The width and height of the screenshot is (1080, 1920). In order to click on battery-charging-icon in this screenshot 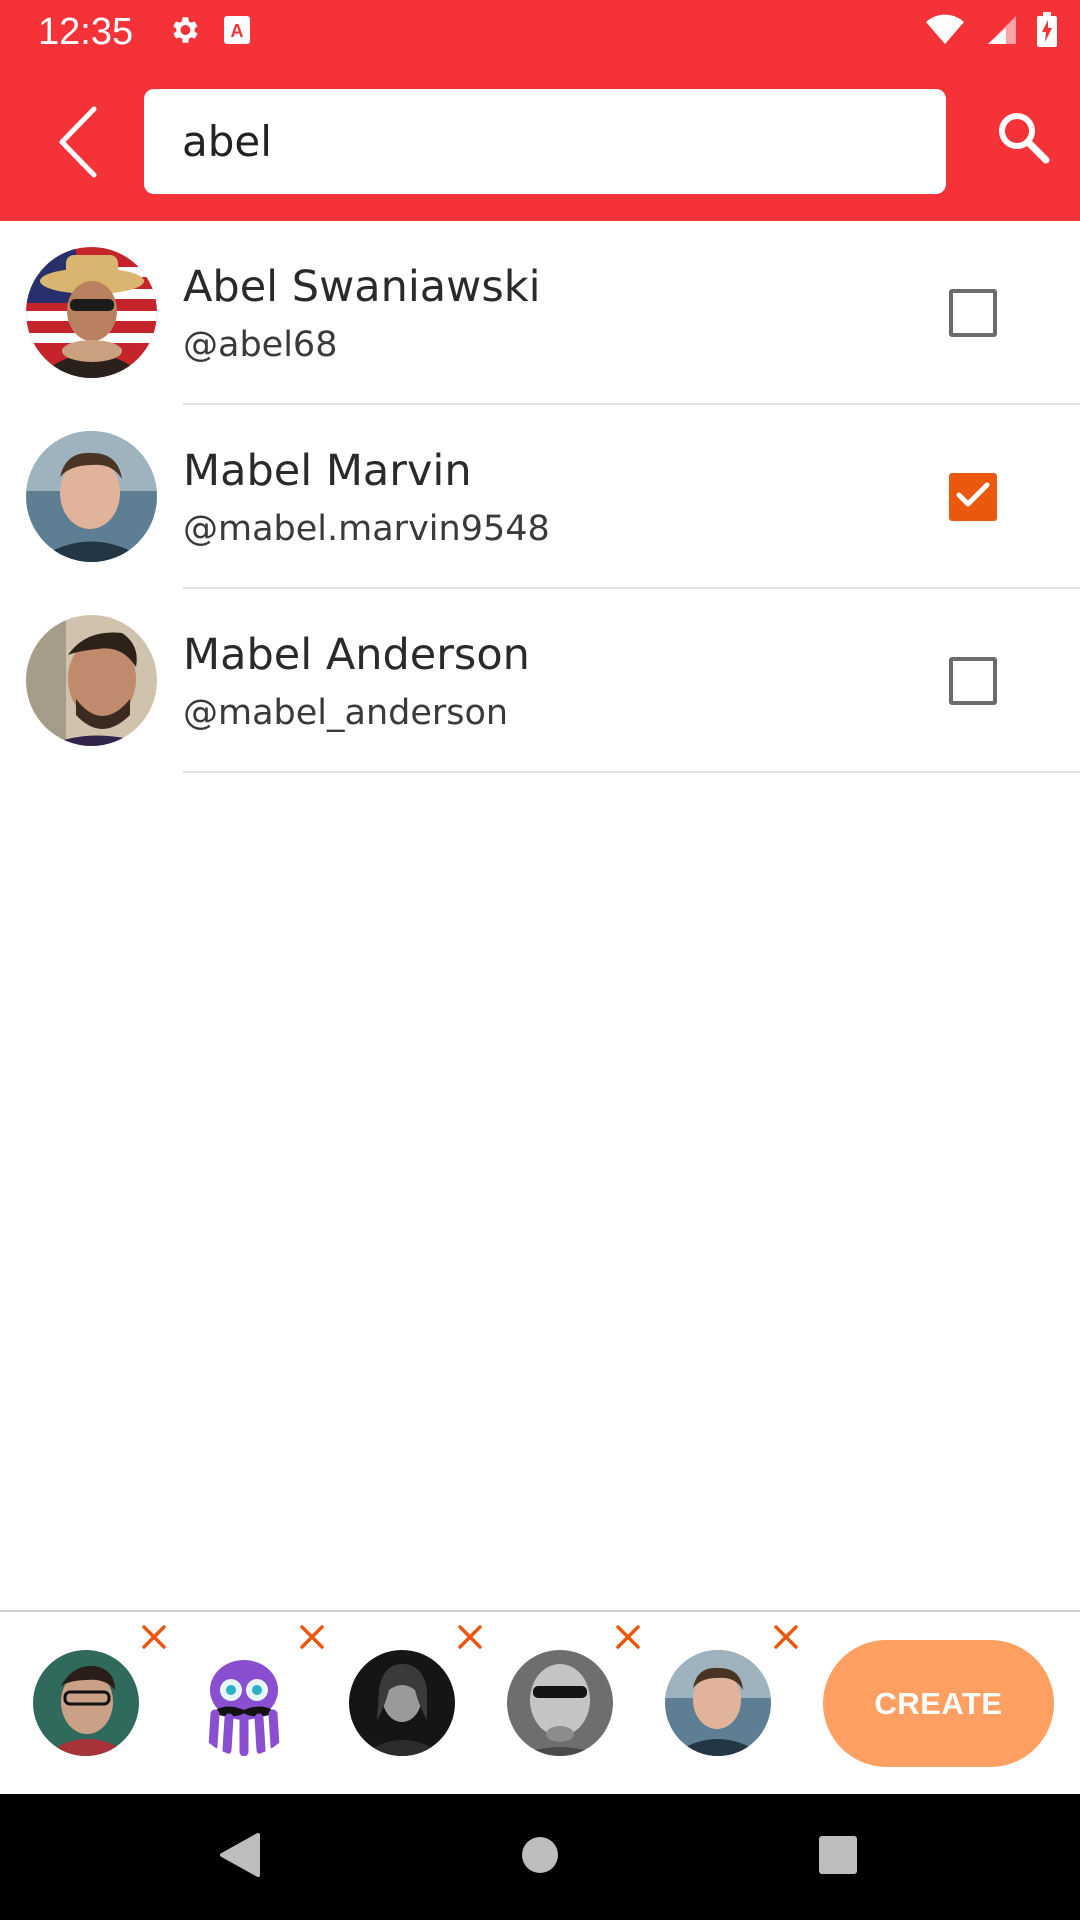, I will do `click(1047, 32)`.